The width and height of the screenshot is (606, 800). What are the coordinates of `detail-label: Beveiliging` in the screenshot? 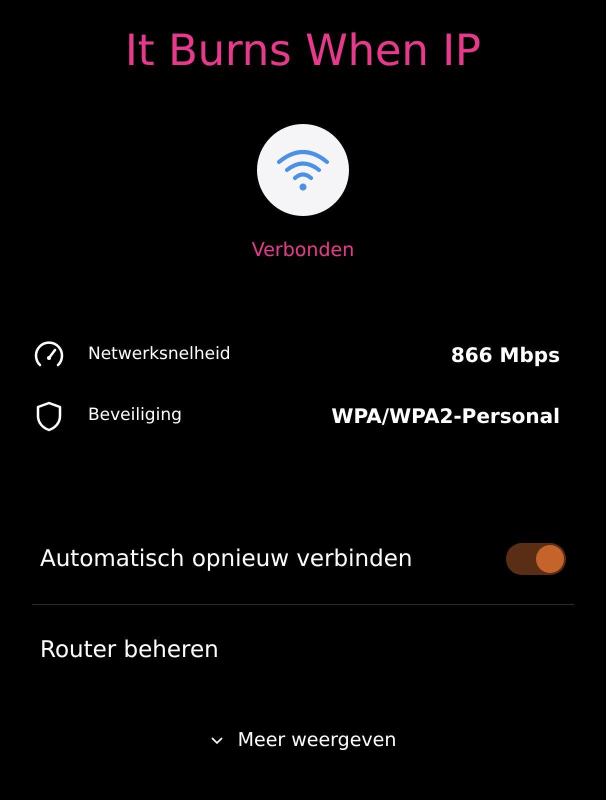 It's located at (135, 415).